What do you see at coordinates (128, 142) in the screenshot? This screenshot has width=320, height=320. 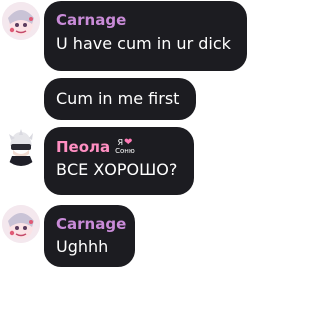 I see `heart-icon: ❤` at bounding box center [128, 142].